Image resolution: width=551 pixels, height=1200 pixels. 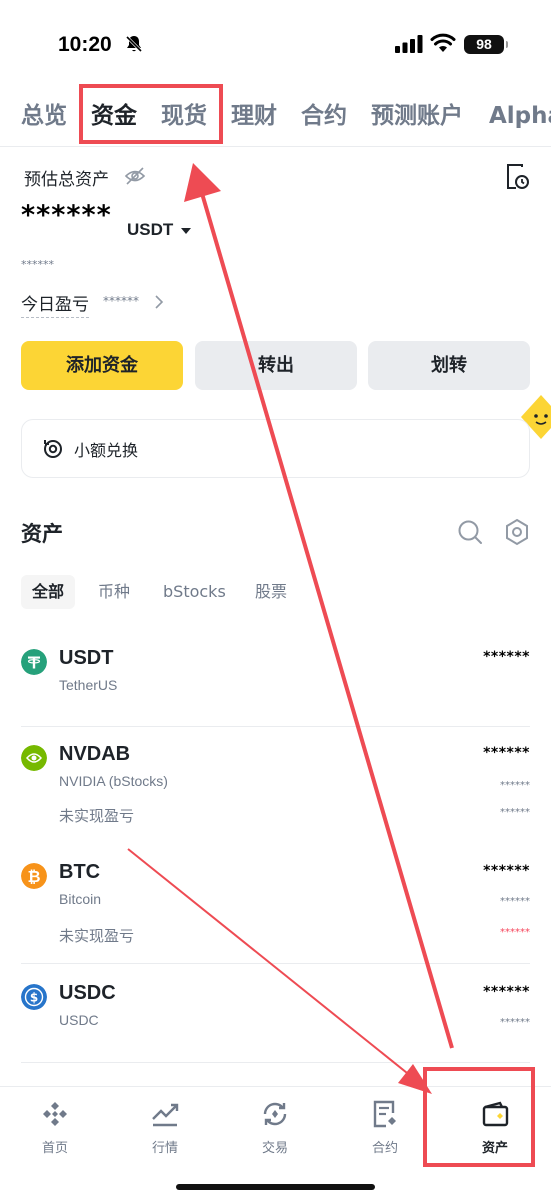 I want to click on signal-icon, so click(x=409, y=44).